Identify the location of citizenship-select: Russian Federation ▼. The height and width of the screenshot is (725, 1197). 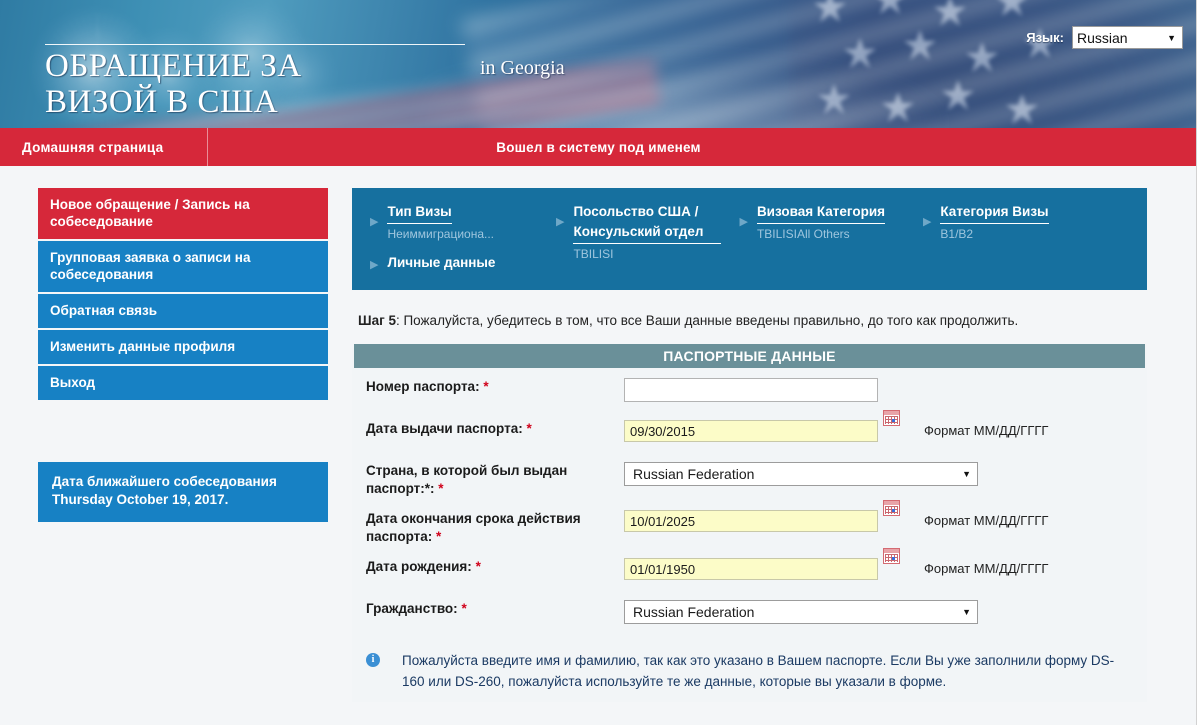
(801, 612).